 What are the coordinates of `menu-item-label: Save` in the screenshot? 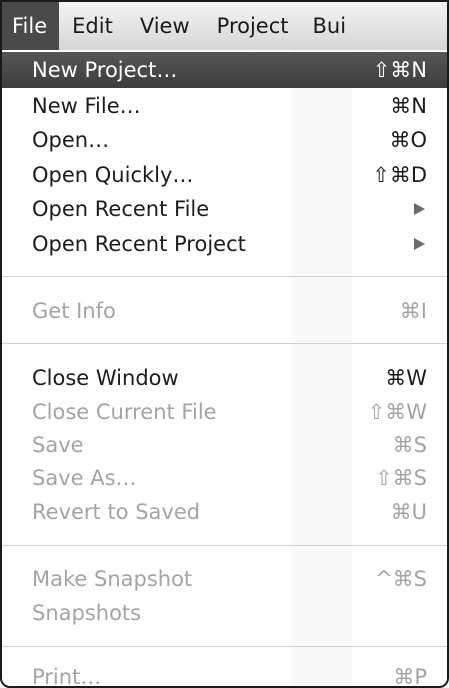 It's located at (58, 445).